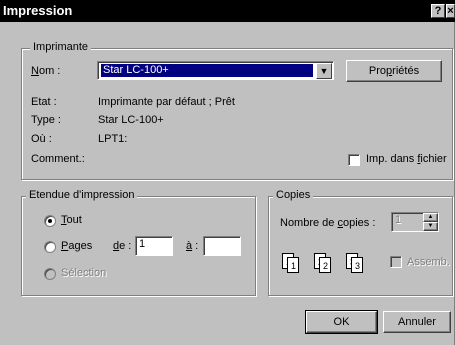 The height and width of the screenshot is (345, 455). I want to click on status-label: Etat :, so click(44, 102).